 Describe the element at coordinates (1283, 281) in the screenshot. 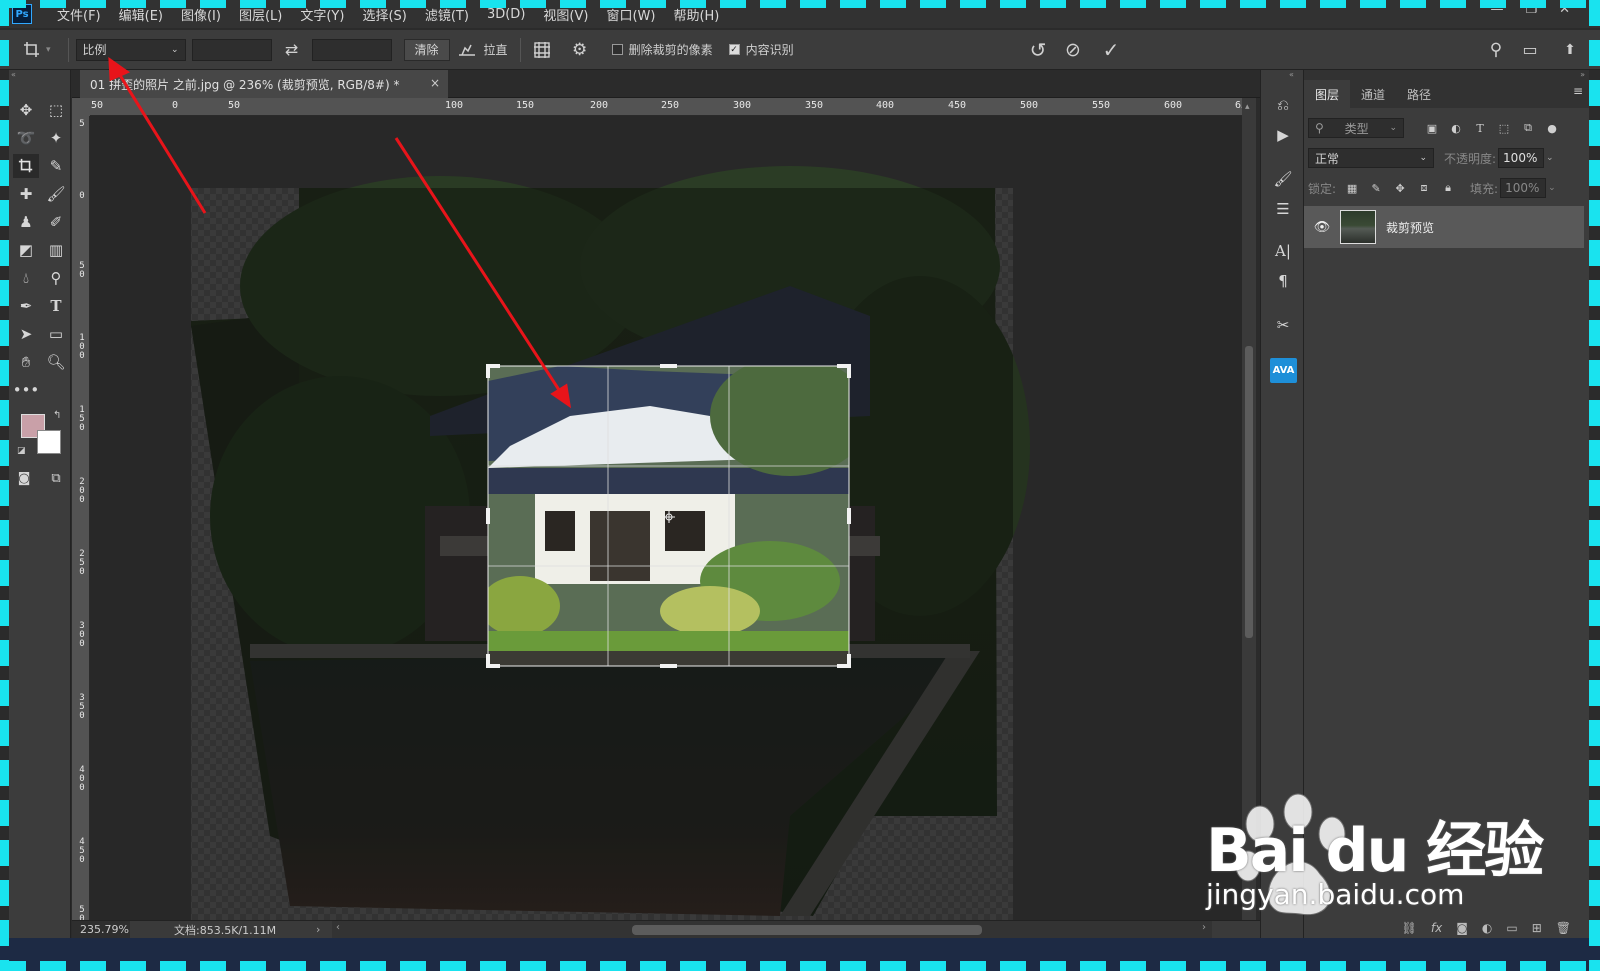

I see `paragraph-icon: ¶` at that location.